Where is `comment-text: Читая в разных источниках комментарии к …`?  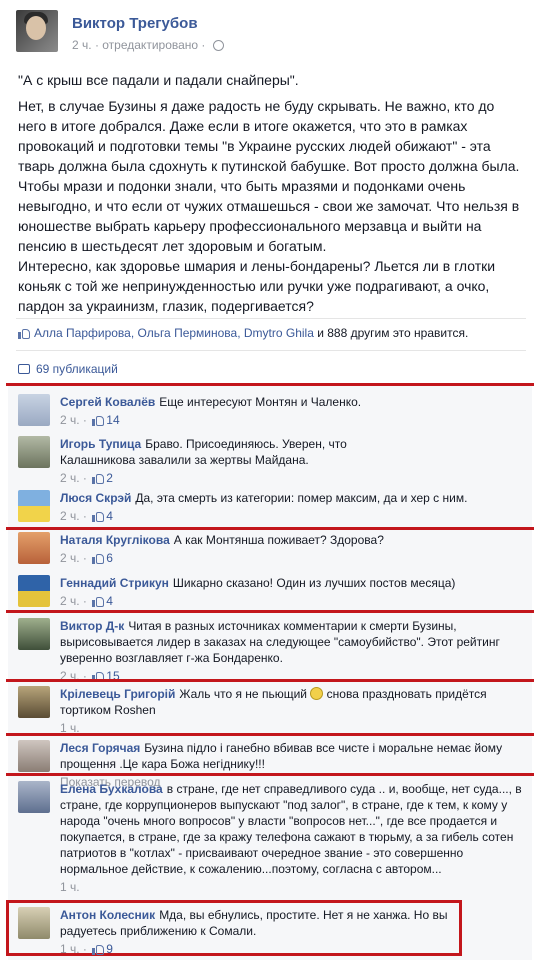 comment-text: Читая в разных источниках комментарии к … is located at coordinates (280, 642).